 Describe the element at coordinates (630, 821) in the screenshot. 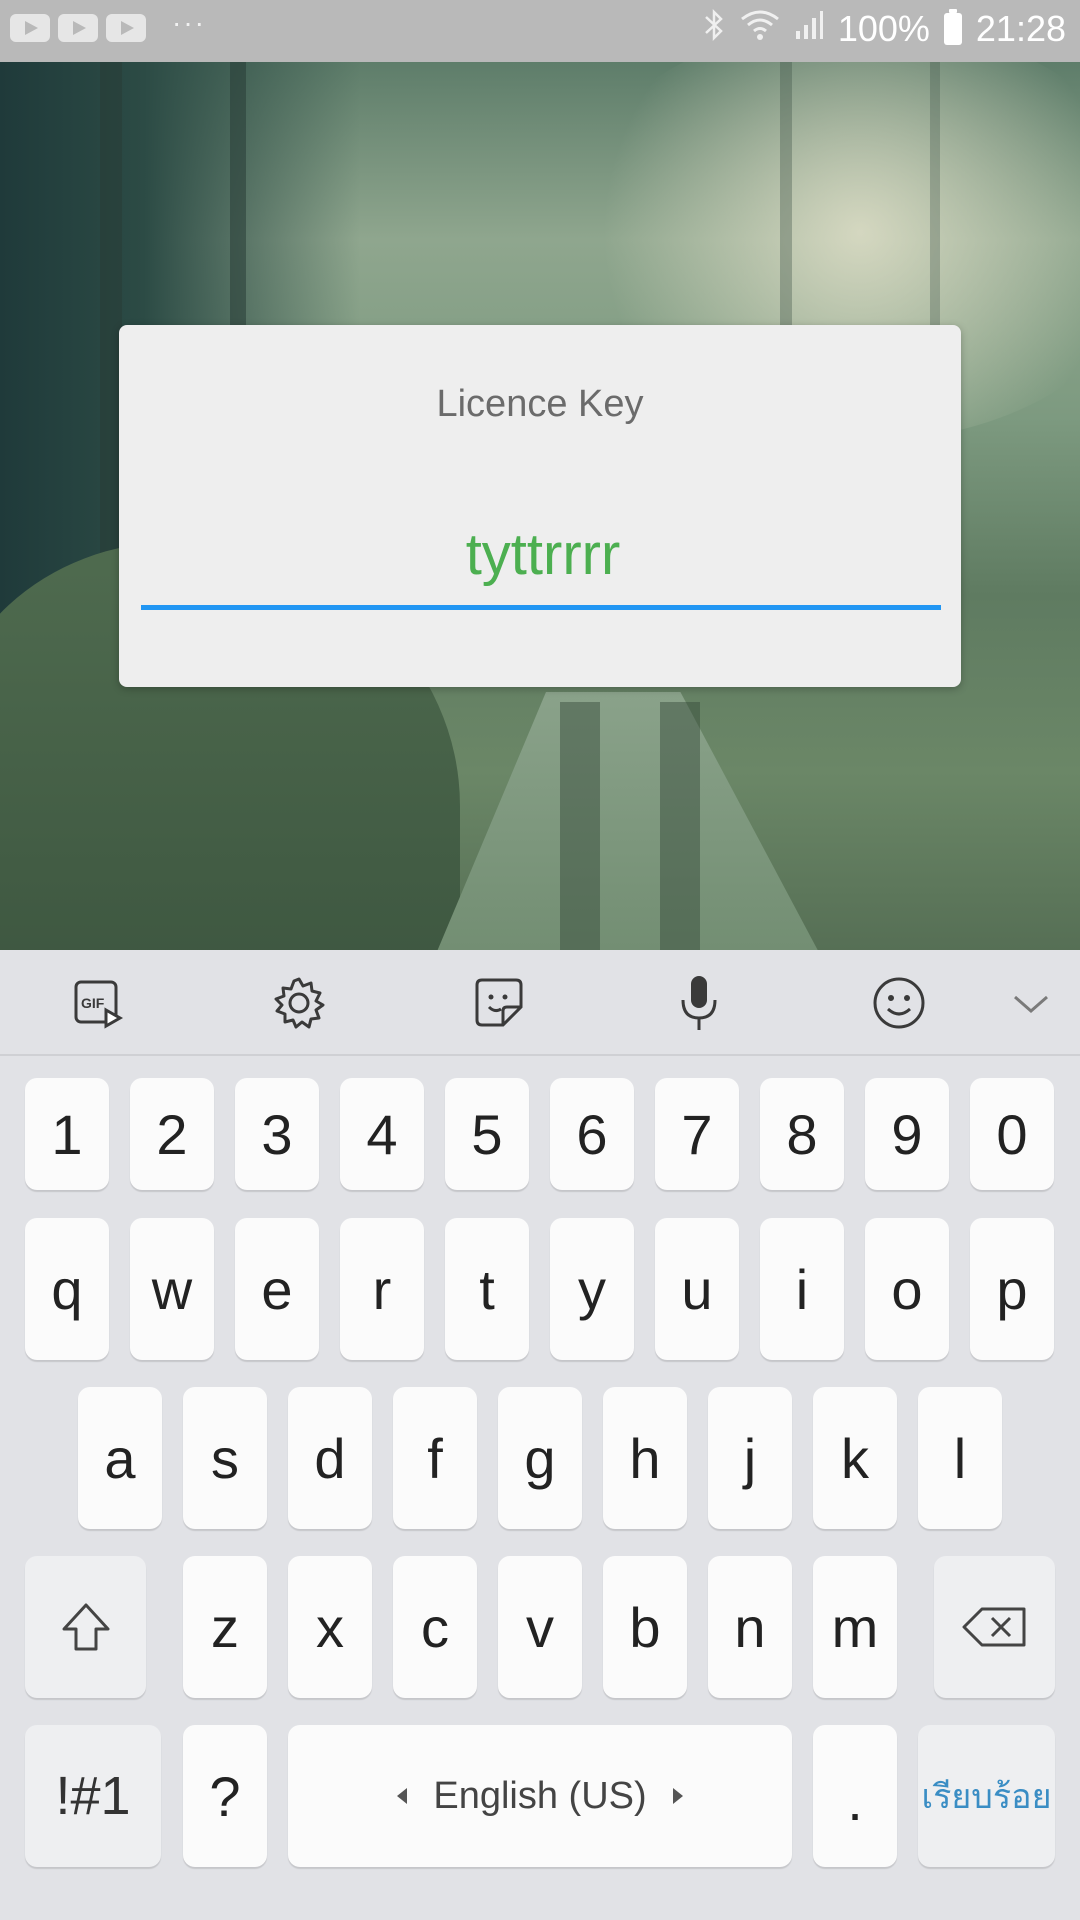

I see `dirt-road` at that location.